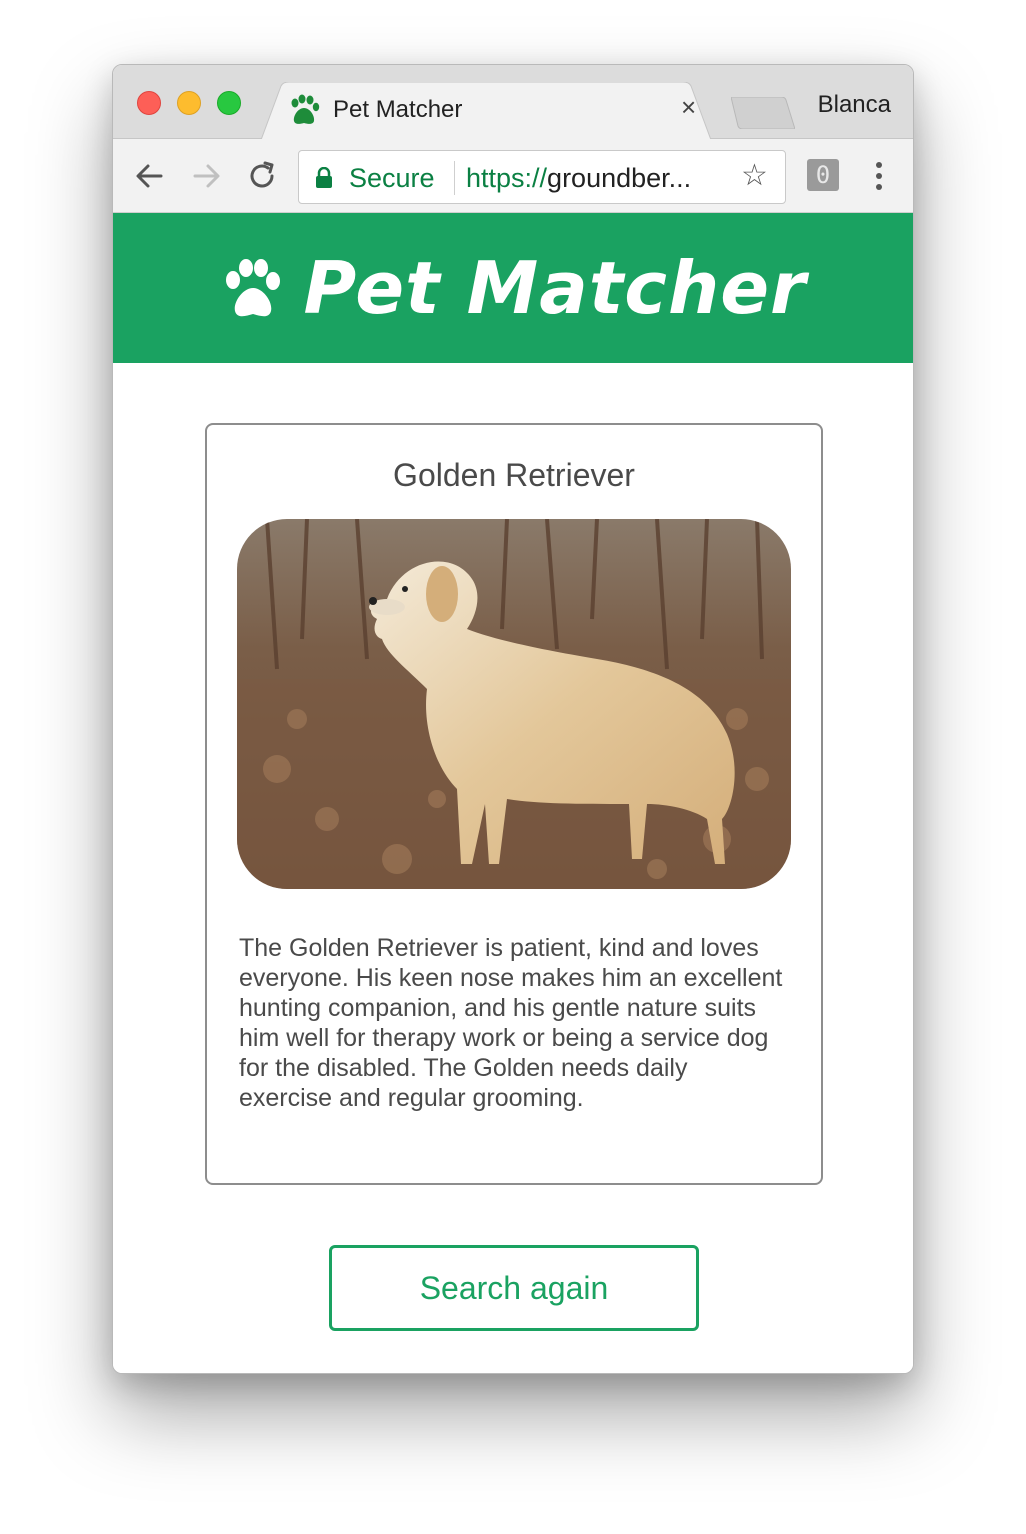 The width and height of the screenshot is (1026, 1534). Describe the element at coordinates (398, 109) in the screenshot. I see `tab-title: Pet Matcher` at that location.